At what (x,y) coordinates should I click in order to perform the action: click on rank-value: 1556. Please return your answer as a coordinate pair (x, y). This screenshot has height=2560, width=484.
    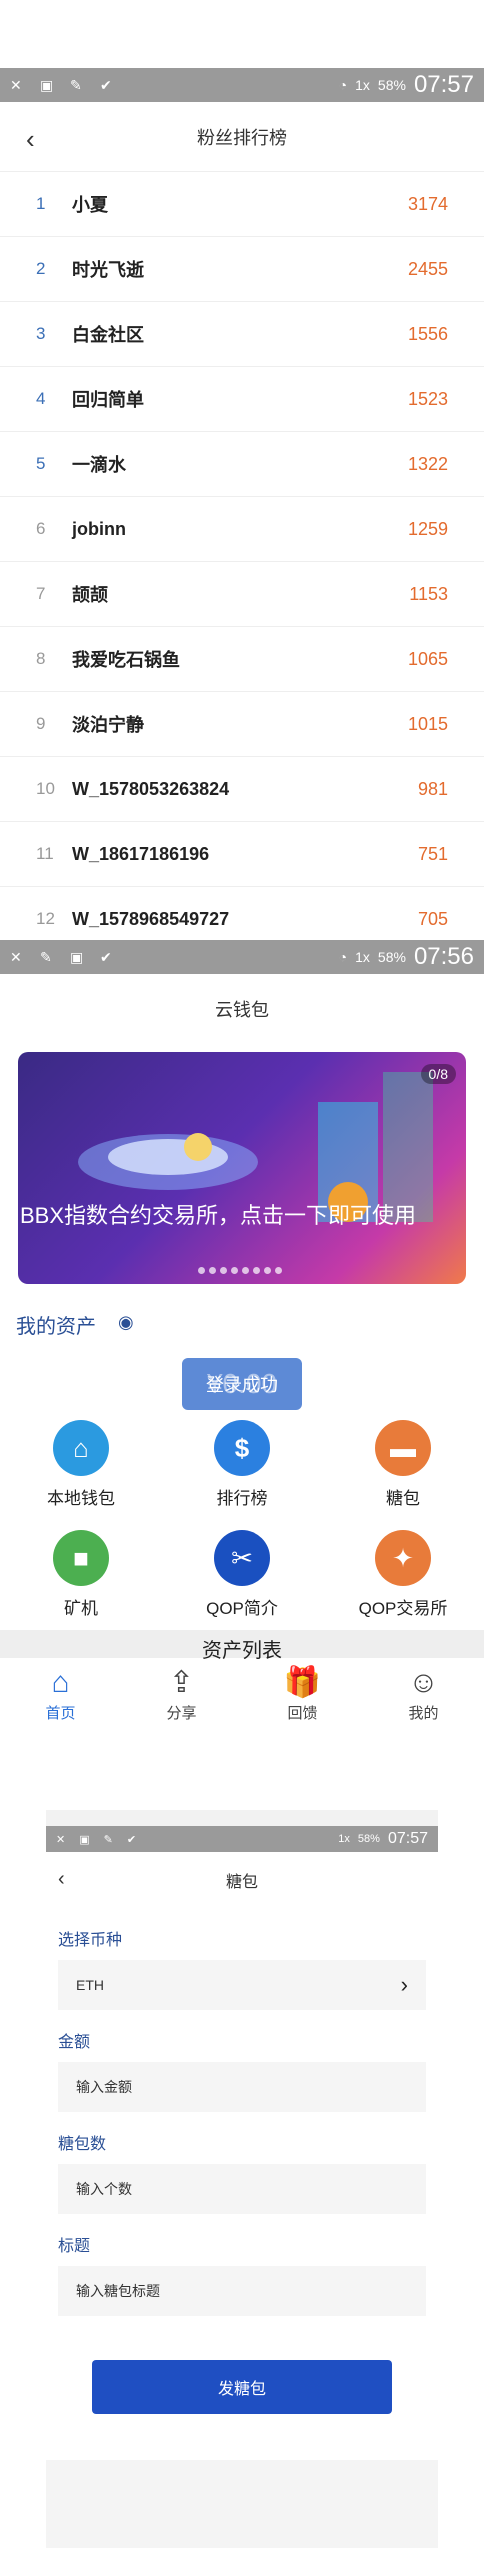
    Looking at the image, I should click on (427, 333).